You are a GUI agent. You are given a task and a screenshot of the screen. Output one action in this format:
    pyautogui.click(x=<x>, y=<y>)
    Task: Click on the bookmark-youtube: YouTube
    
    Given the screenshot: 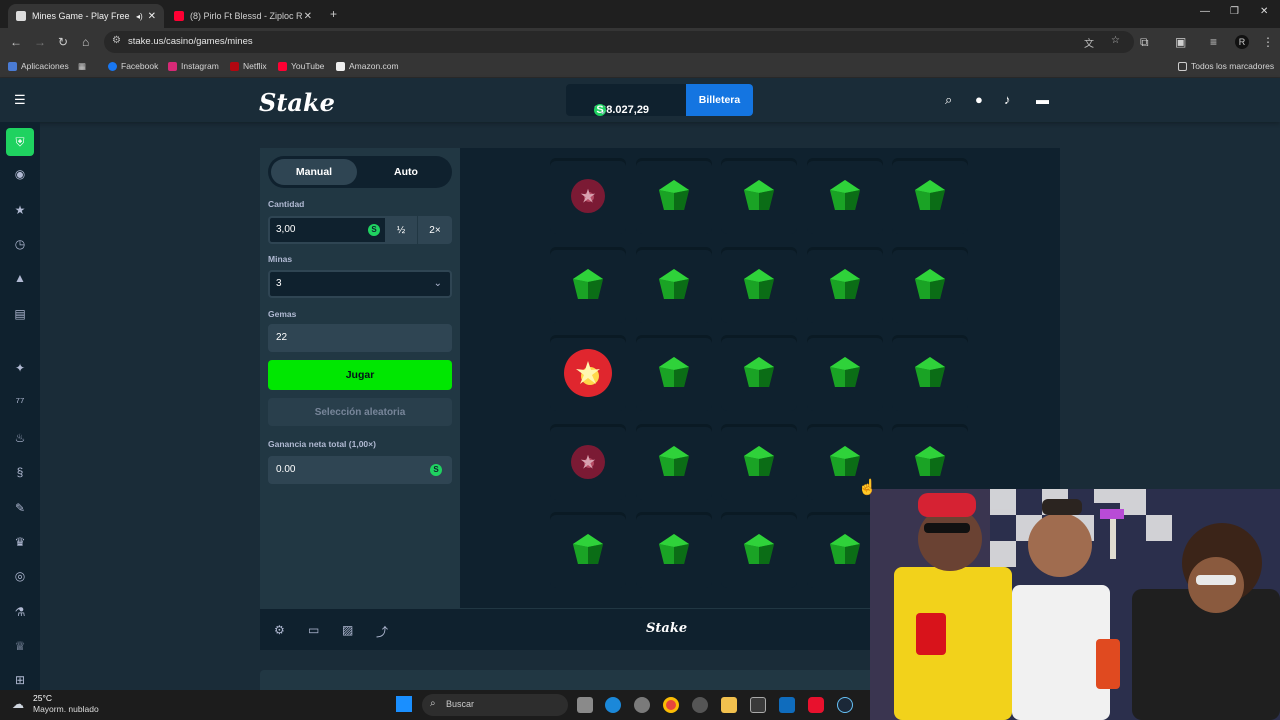 What is the action you would take?
    pyautogui.click(x=301, y=66)
    